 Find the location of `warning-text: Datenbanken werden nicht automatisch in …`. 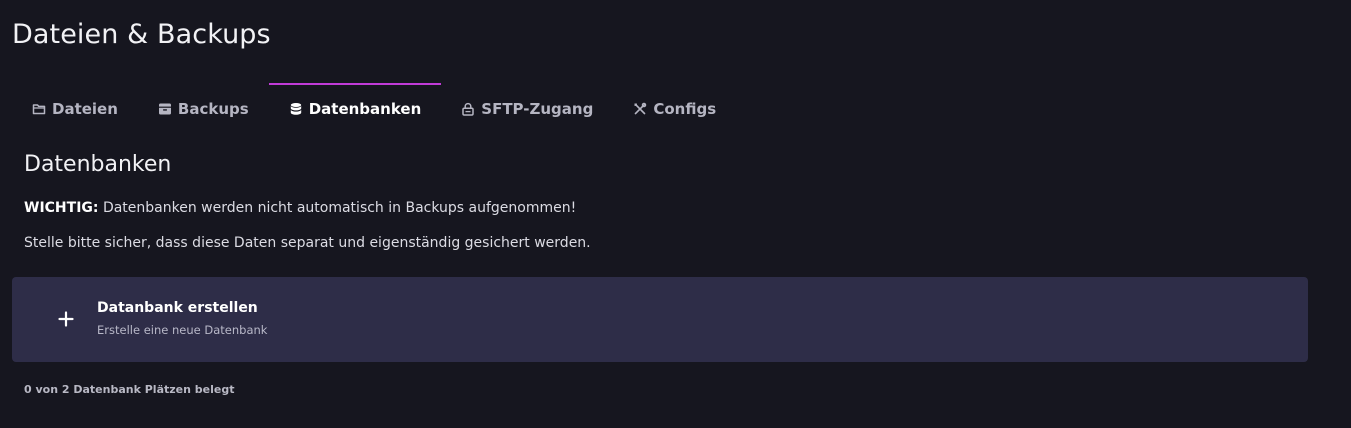

warning-text: Datenbanken werden nicht automatisch in … is located at coordinates (337, 208).